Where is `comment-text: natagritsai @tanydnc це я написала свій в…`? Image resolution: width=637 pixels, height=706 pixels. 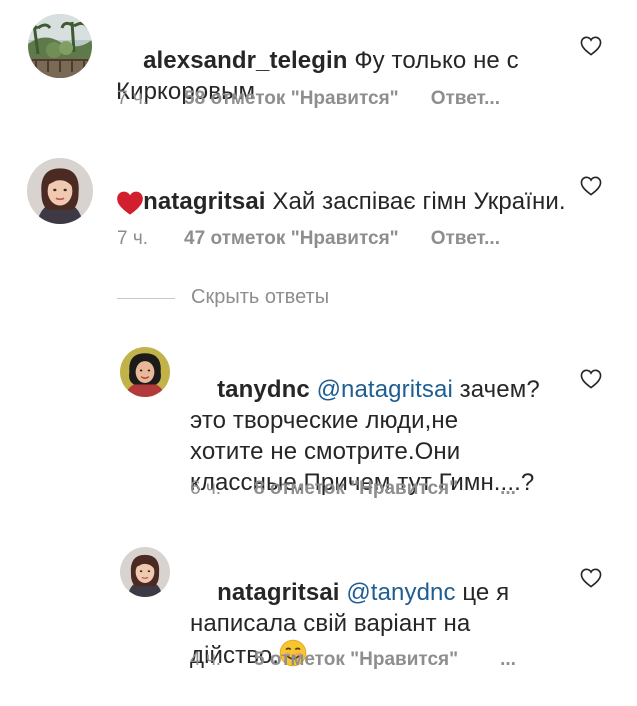 comment-text: natagritsai @tanydnc це я написала свій в… is located at coordinates (385, 626).